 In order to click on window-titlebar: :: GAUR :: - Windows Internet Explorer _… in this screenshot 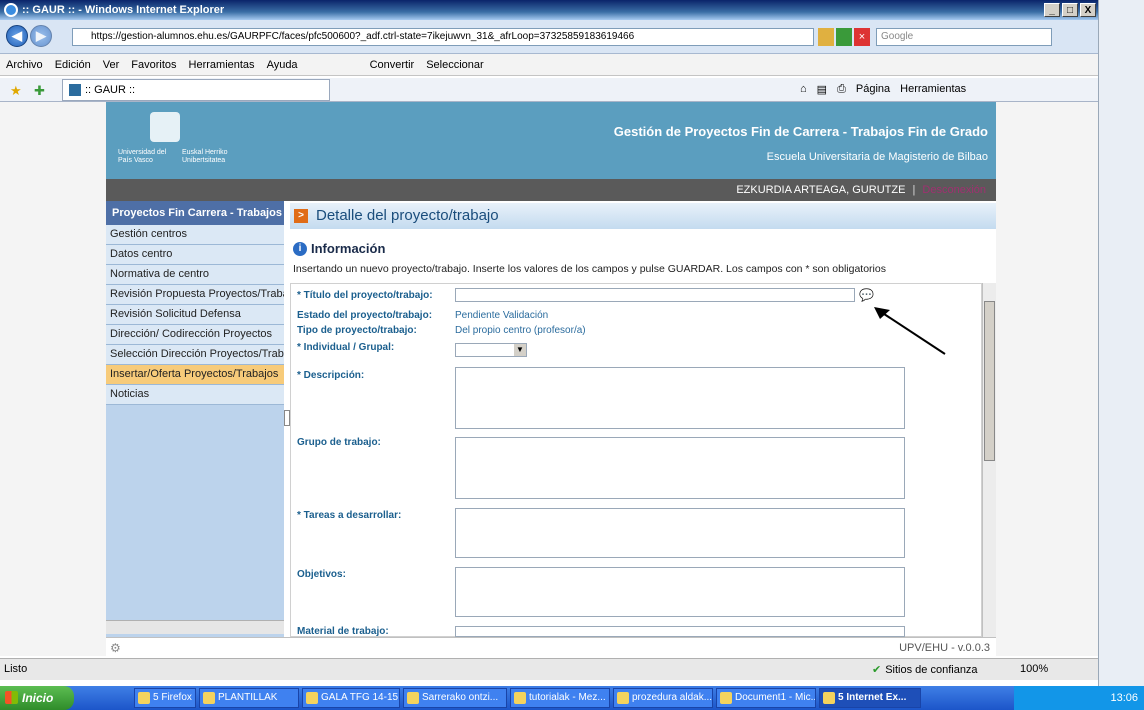, I will do `click(549, 10)`.